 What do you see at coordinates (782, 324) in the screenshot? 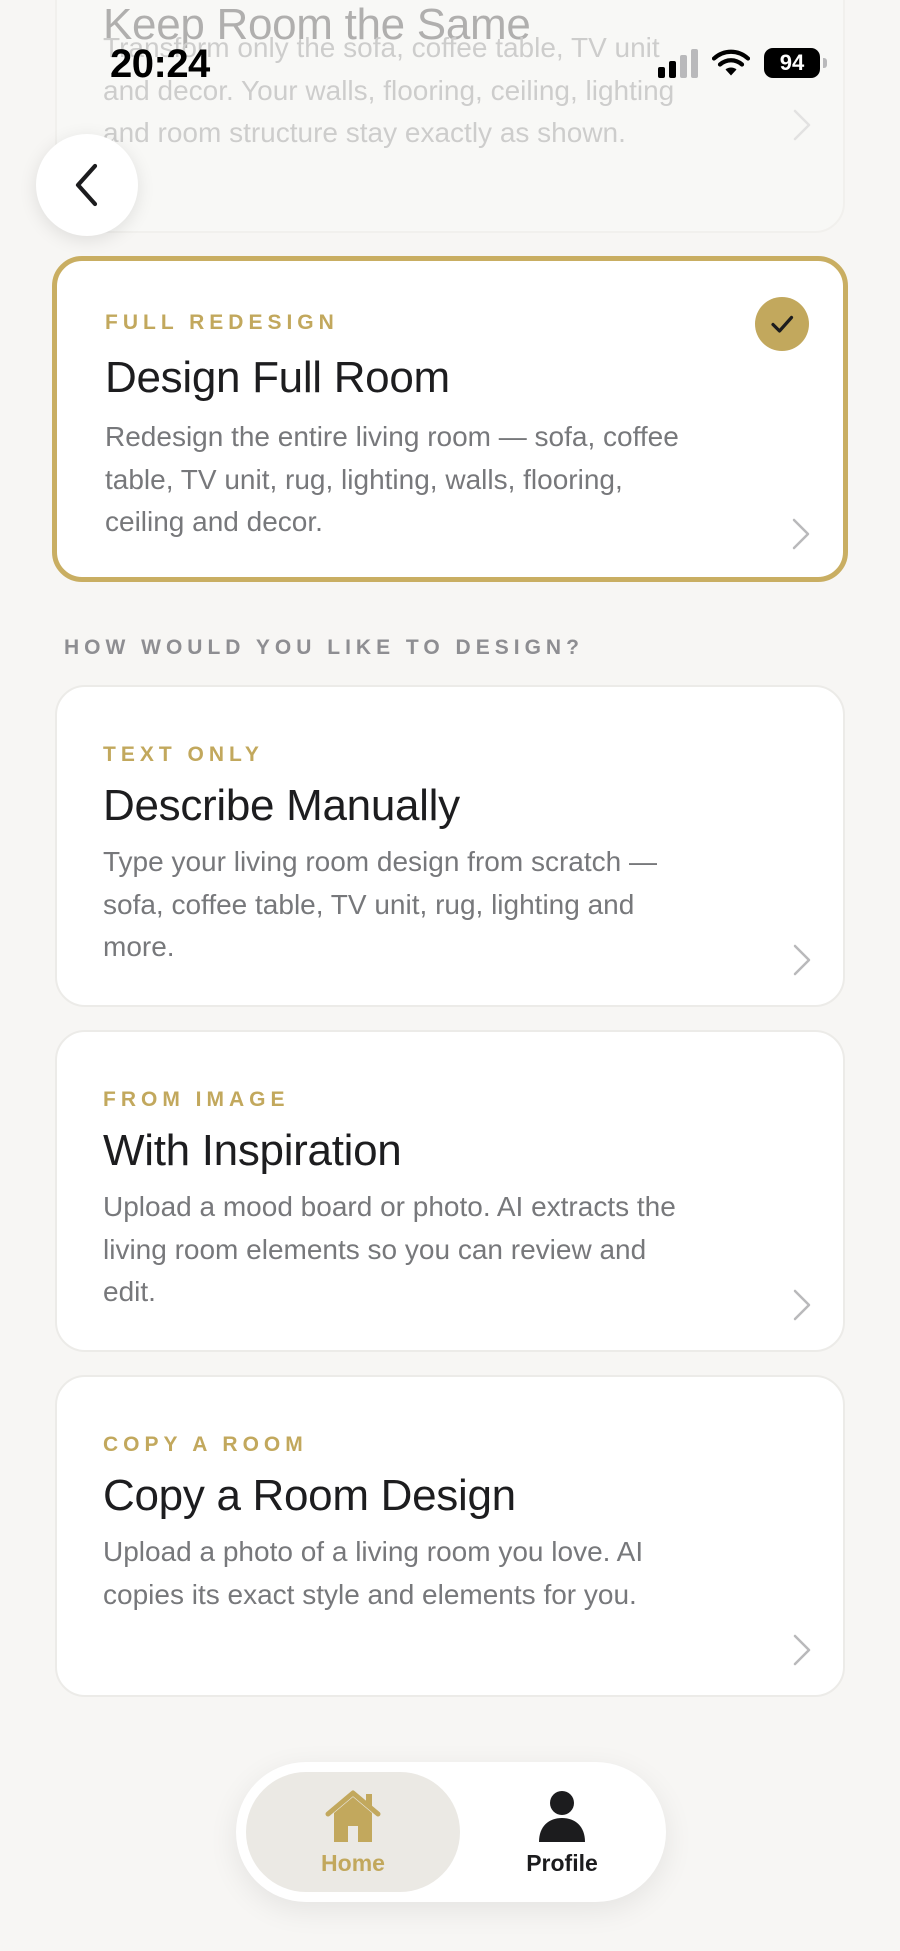
I see `checkmark-icon` at bounding box center [782, 324].